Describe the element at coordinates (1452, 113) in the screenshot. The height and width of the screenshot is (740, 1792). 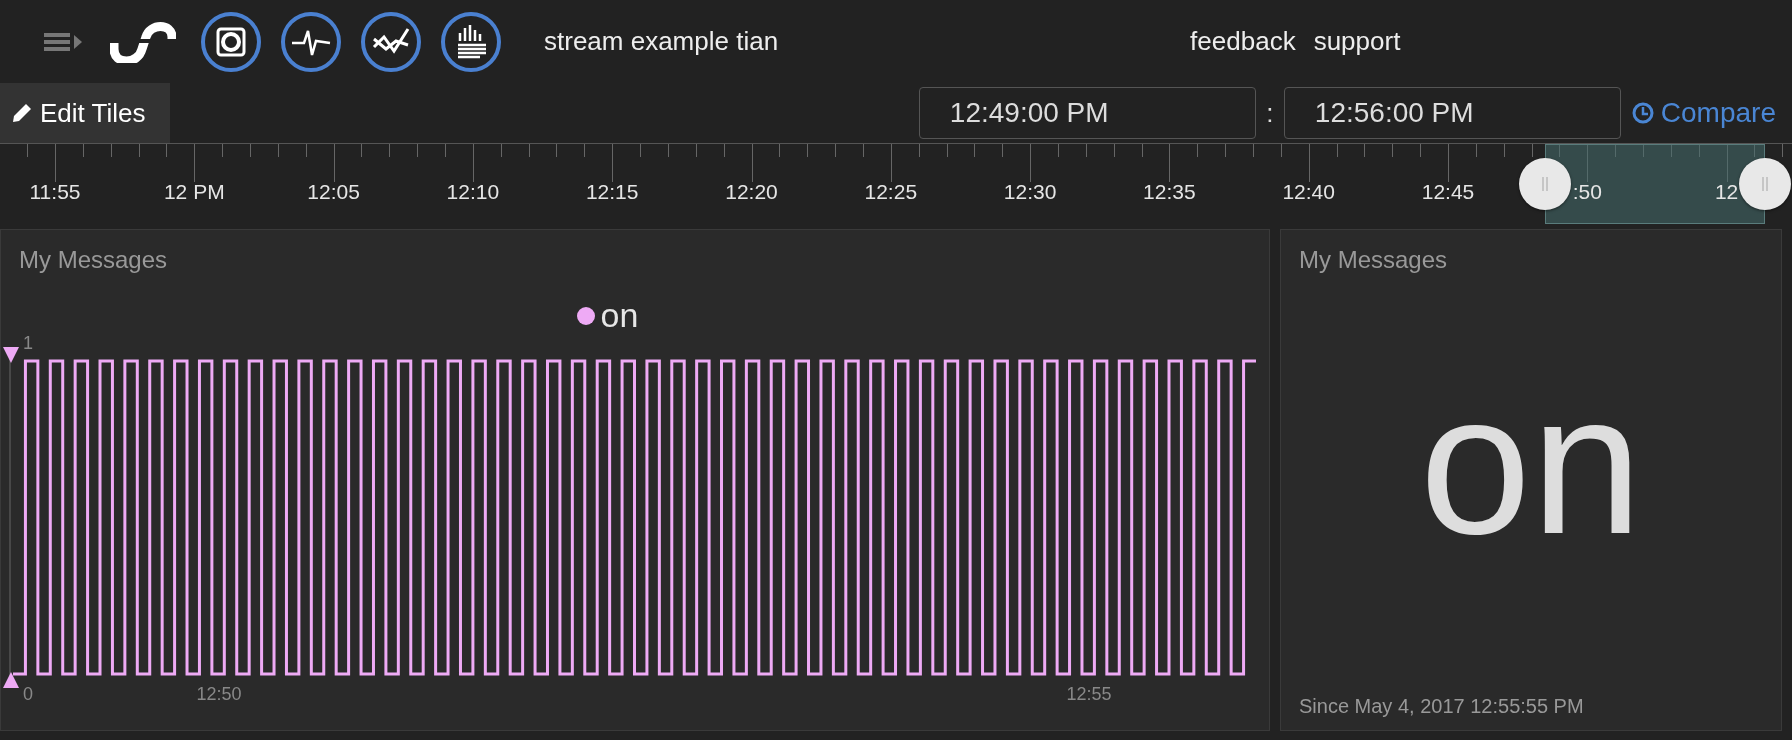
I see `end-time-field: 12:56:00 PM` at that location.